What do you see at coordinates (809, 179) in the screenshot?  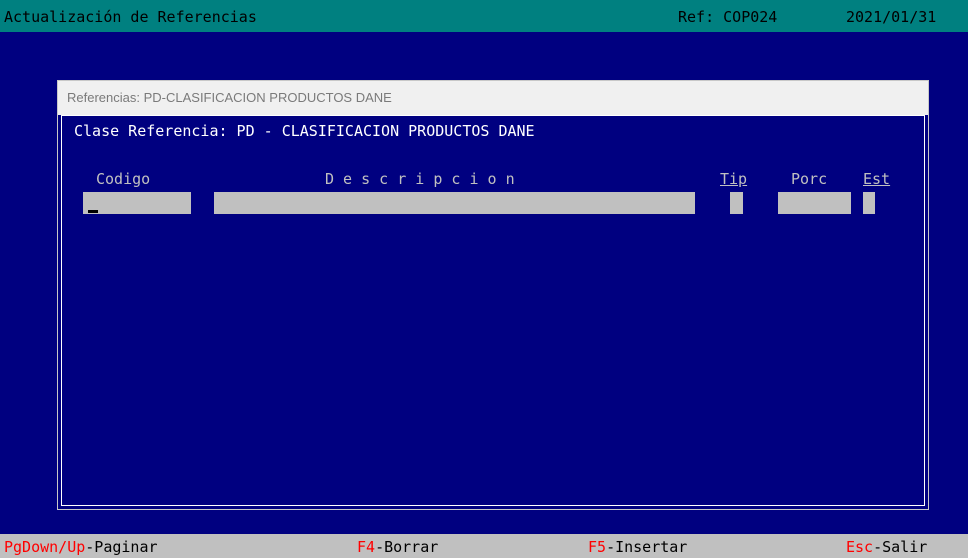 I see `column-header-porc: Porc` at bounding box center [809, 179].